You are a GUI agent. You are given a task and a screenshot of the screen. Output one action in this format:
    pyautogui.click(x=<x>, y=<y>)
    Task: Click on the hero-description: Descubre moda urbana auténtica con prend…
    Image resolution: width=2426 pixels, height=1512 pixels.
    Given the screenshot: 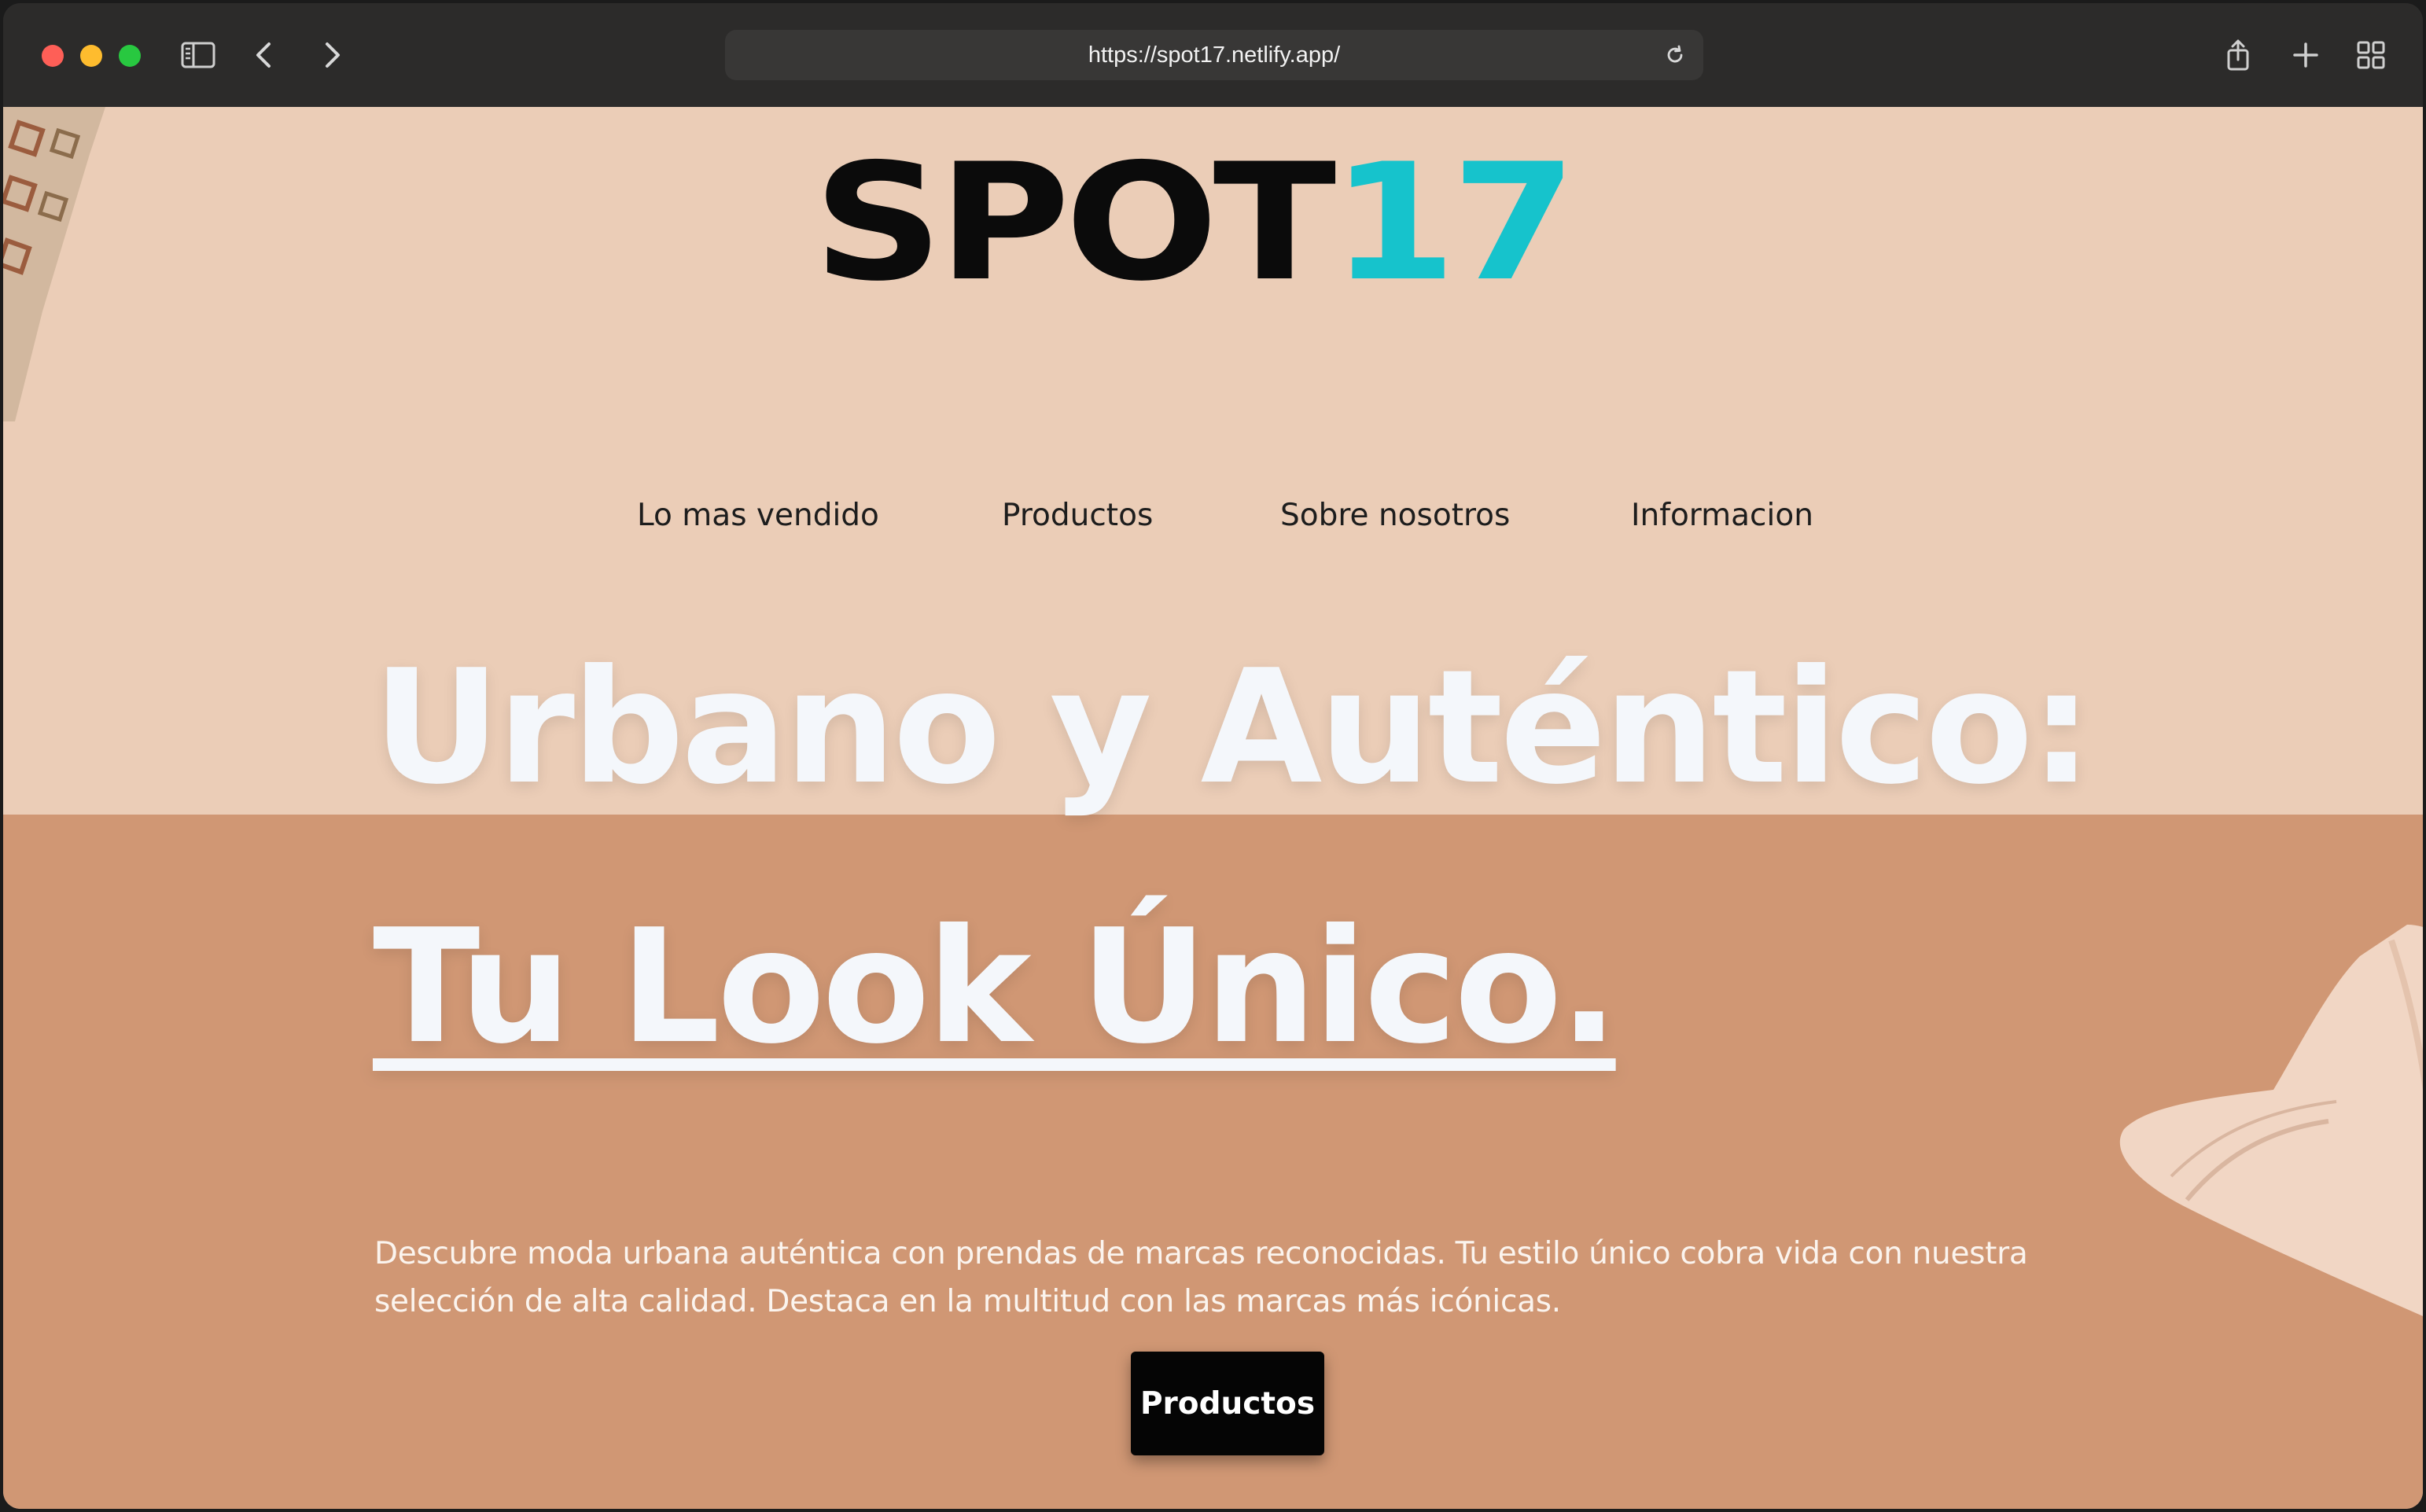 What is the action you would take?
    pyautogui.click(x=1201, y=1277)
    